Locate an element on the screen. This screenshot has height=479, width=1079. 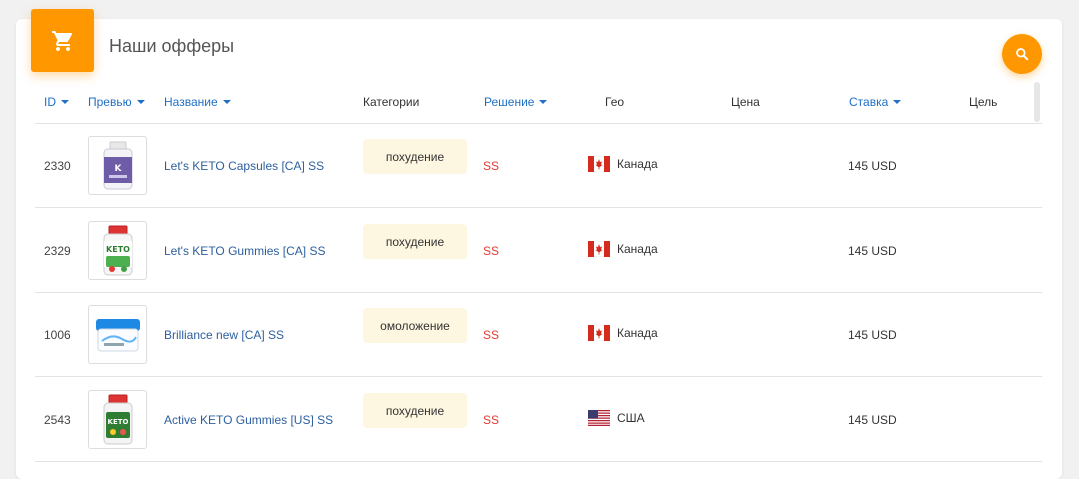
column-header-decision: Решение is located at coordinates (516, 102).